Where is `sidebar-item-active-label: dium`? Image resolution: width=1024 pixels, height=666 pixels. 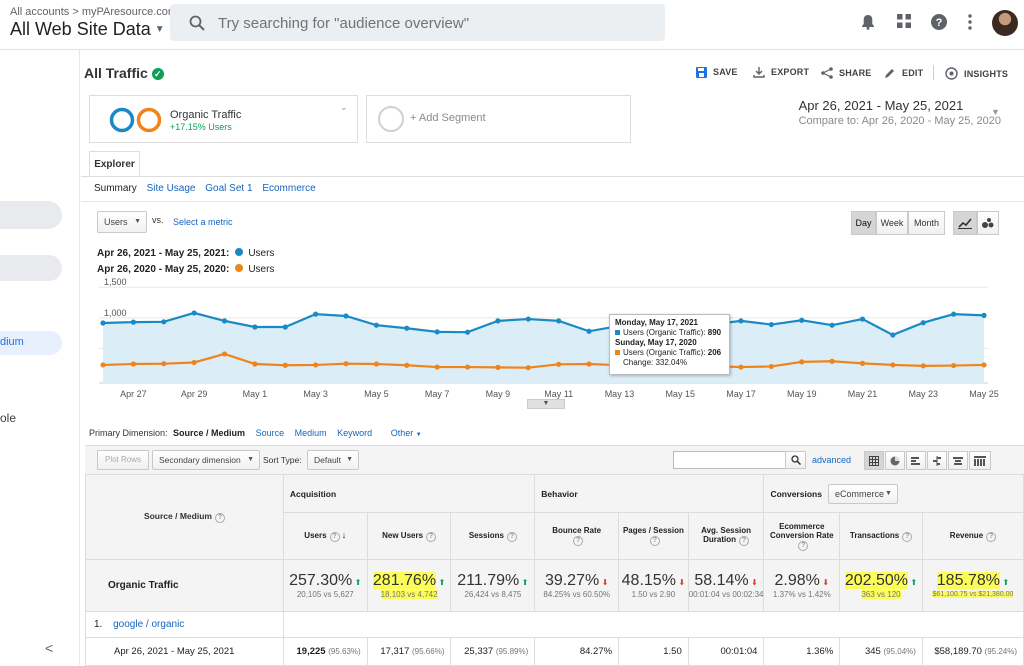 sidebar-item-active-label: dium is located at coordinates (12, 342).